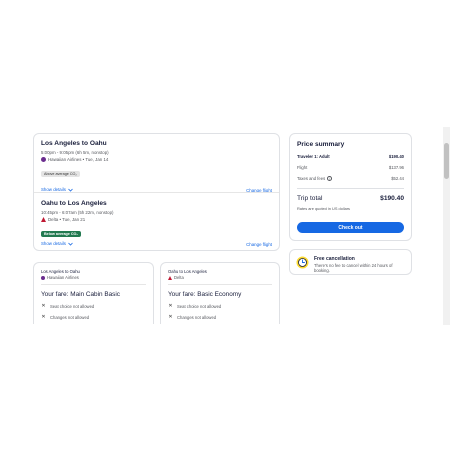 Image resolution: width=450 pixels, height=450 pixels. Describe the element at coordinates (179, 277) in the screenshot. I see `fare-airline: Delta` at that location.